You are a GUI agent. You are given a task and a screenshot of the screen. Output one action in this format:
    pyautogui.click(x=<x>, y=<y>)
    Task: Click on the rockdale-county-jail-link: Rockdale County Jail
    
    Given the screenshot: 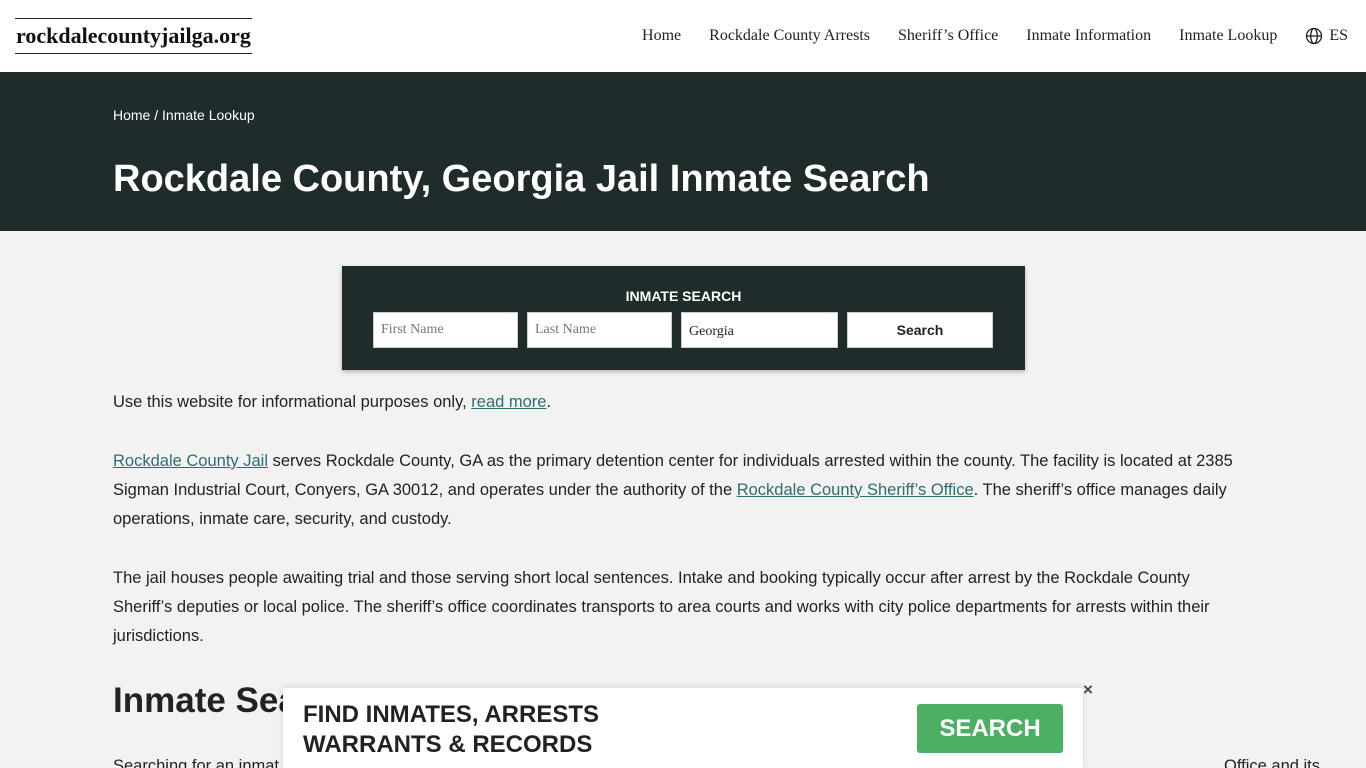 What is the action you would take?
    pyautogui.click(x=190, y=461)
    